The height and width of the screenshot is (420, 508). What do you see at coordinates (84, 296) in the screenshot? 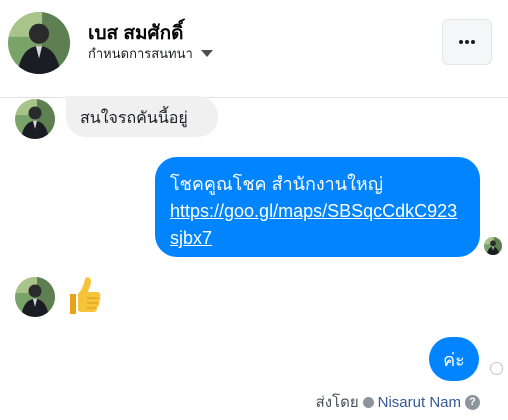
I see `like-thumb-icon` at bounding box center [84, 296].